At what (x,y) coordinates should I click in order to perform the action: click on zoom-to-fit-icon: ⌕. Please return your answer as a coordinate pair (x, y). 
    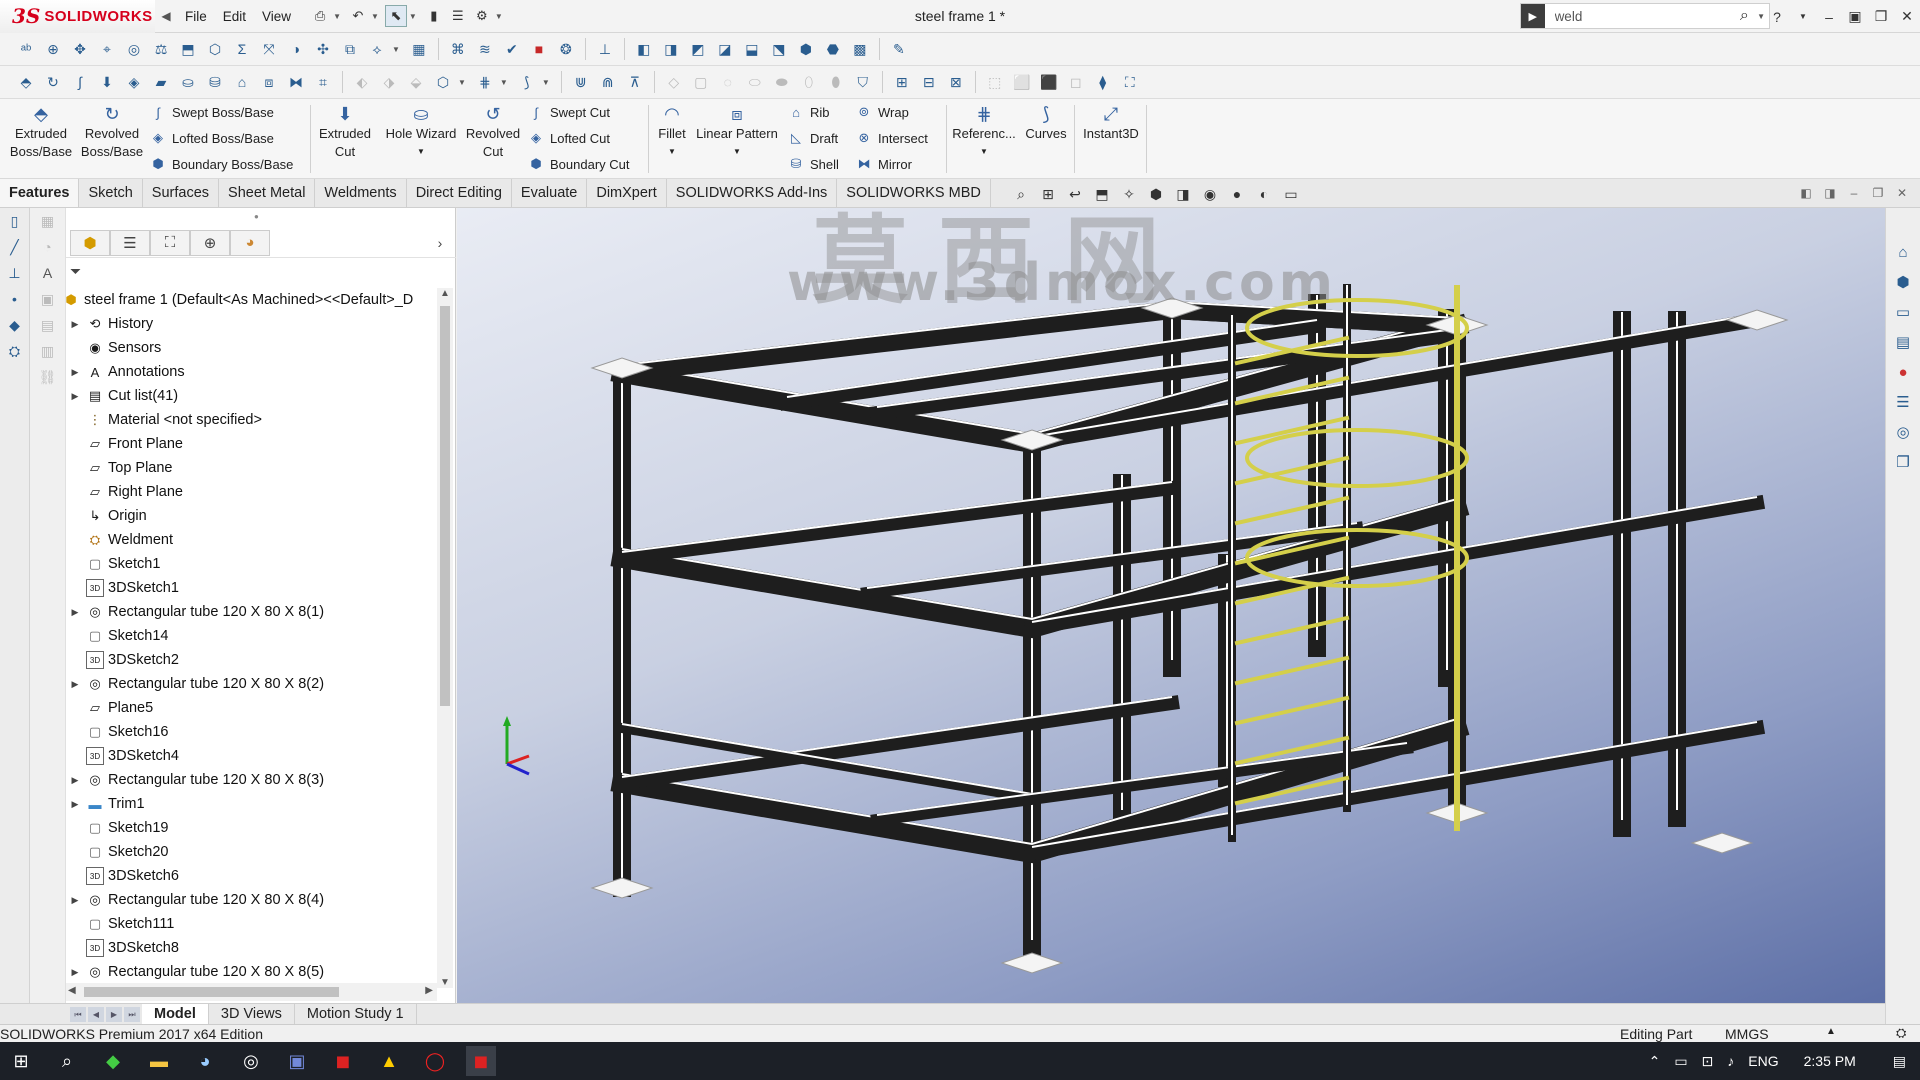
    Looking at the image, I should click on (1021, 194).